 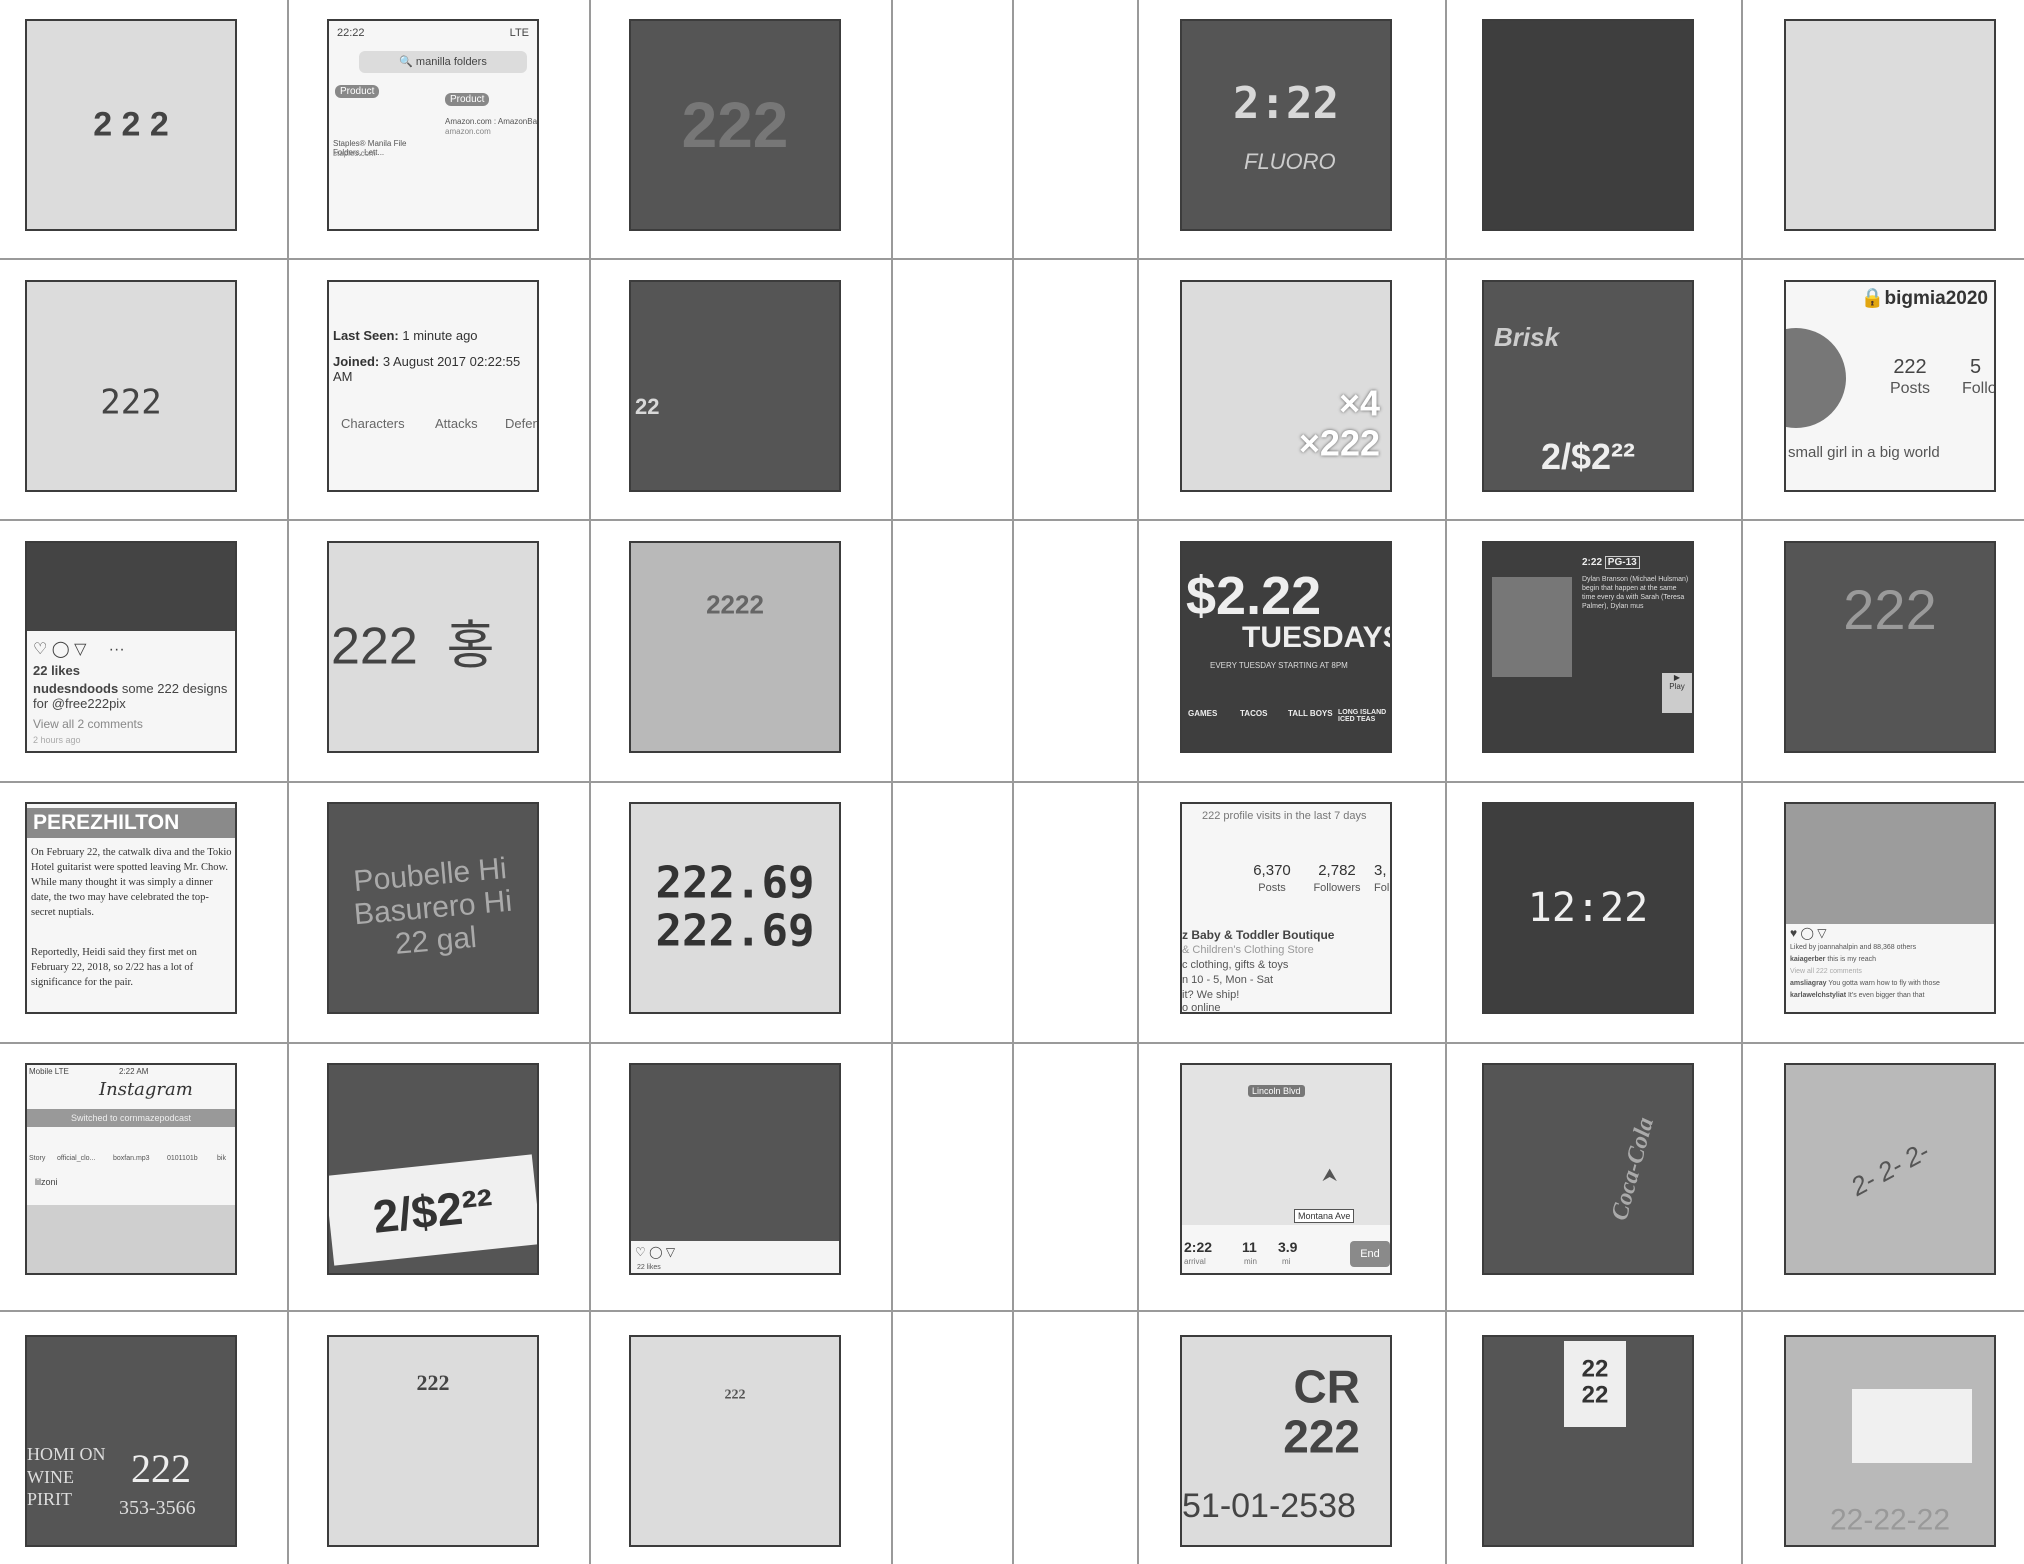 I want to click on tile-caption: 2- 2- 2-, so click(x=1889, y=1168).